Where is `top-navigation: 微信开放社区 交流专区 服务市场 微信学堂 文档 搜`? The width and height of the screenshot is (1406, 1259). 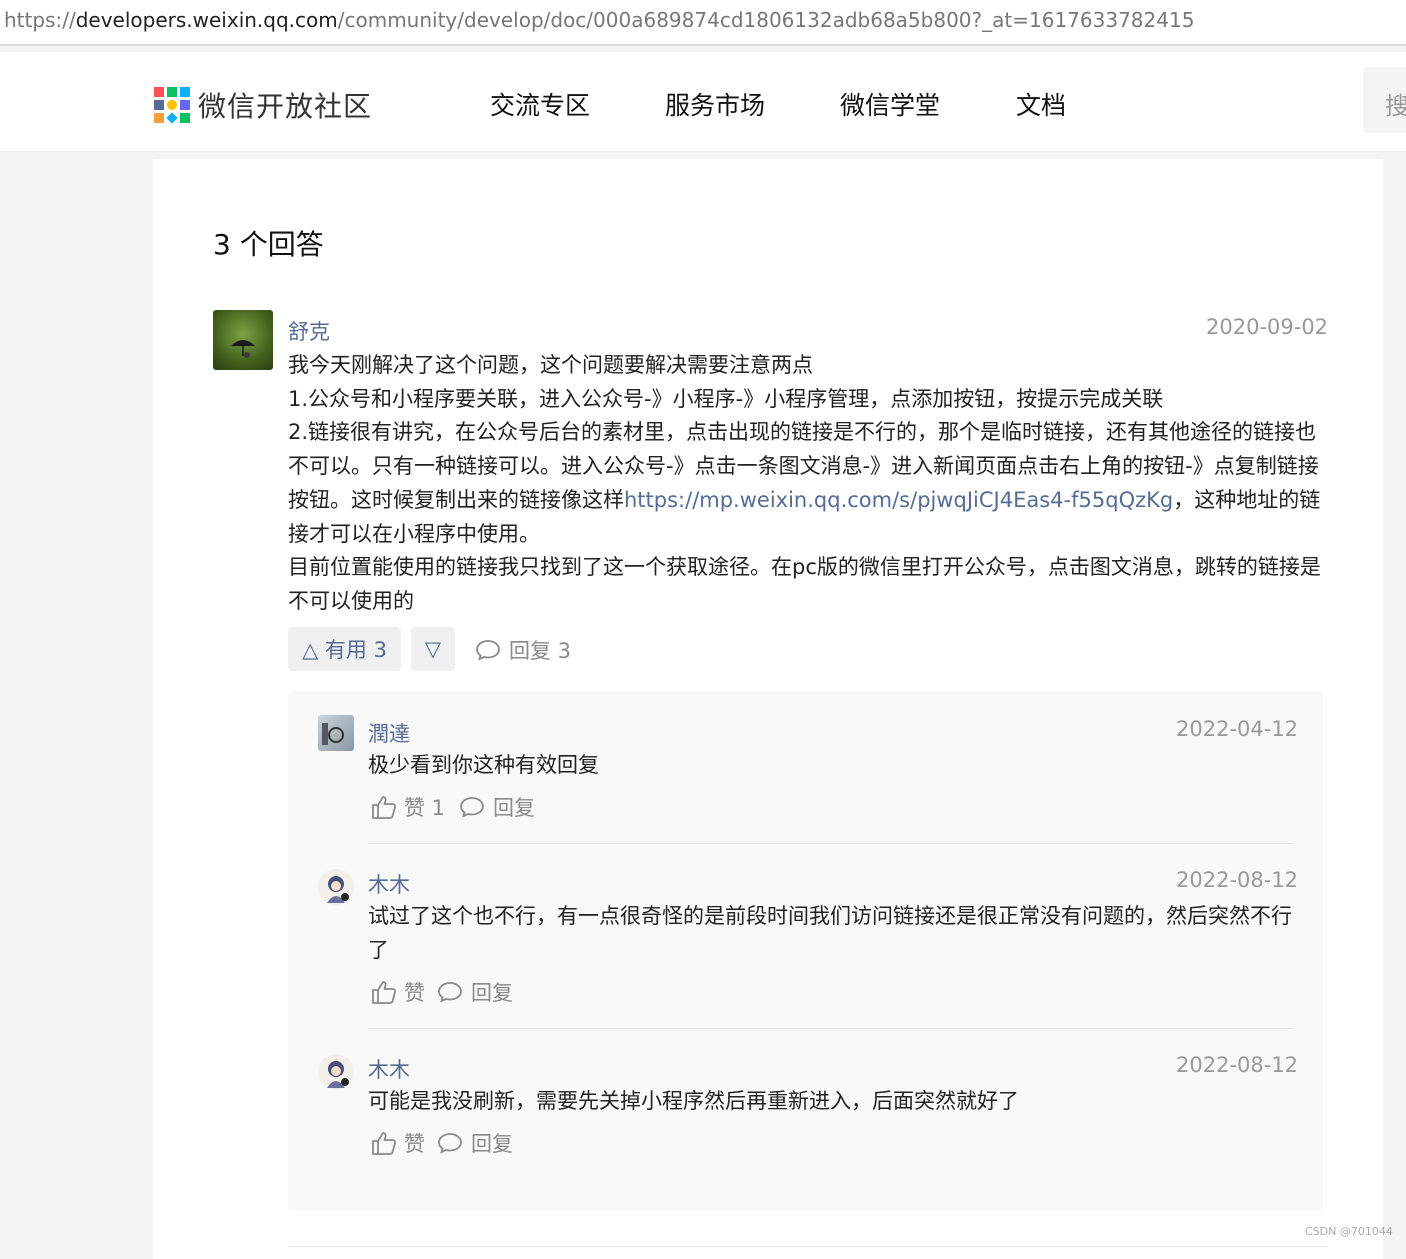
top-navigation: 微信开放社区 交流专区 服务市场 微信学堂 文档 搜 is located at coordinates (703, 102).